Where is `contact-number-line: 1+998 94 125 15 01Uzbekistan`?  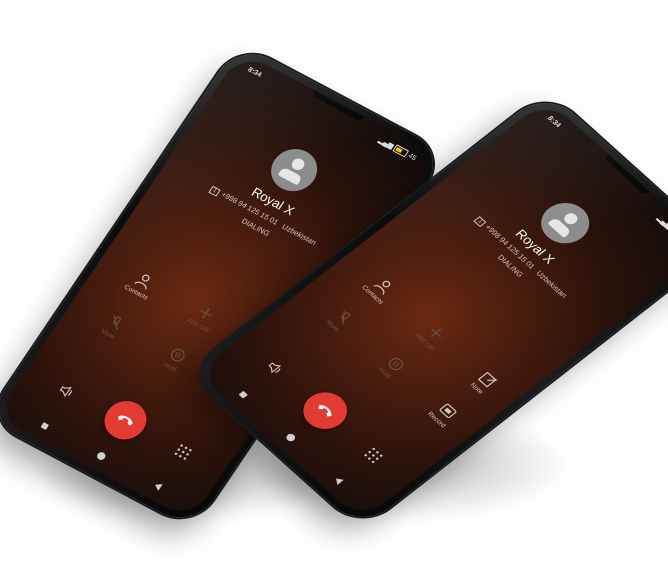 contact-number-line: 1+998 94 125 15 01Uzbekistan is located at coordinates (521, 257).